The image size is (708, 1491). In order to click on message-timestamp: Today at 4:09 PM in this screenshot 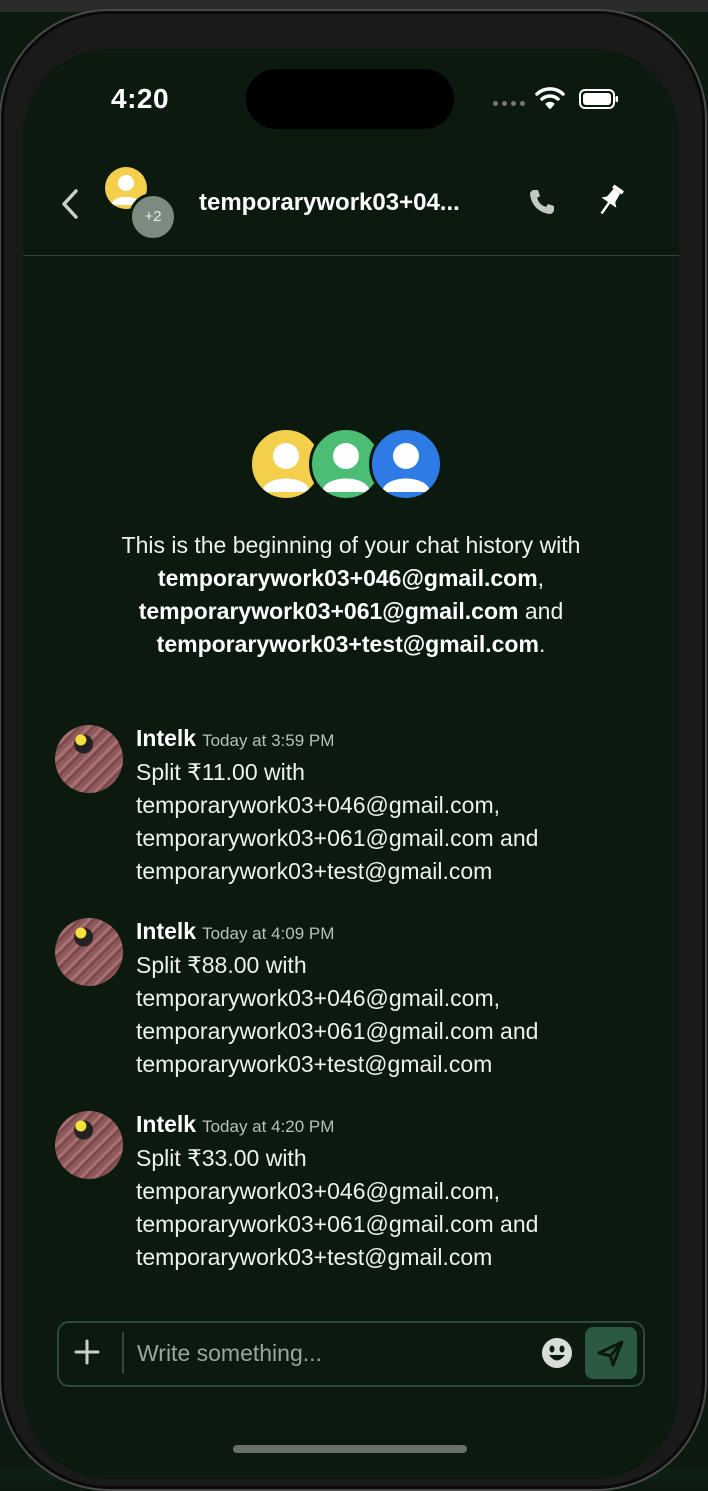, I will do `click(268, 933)`.